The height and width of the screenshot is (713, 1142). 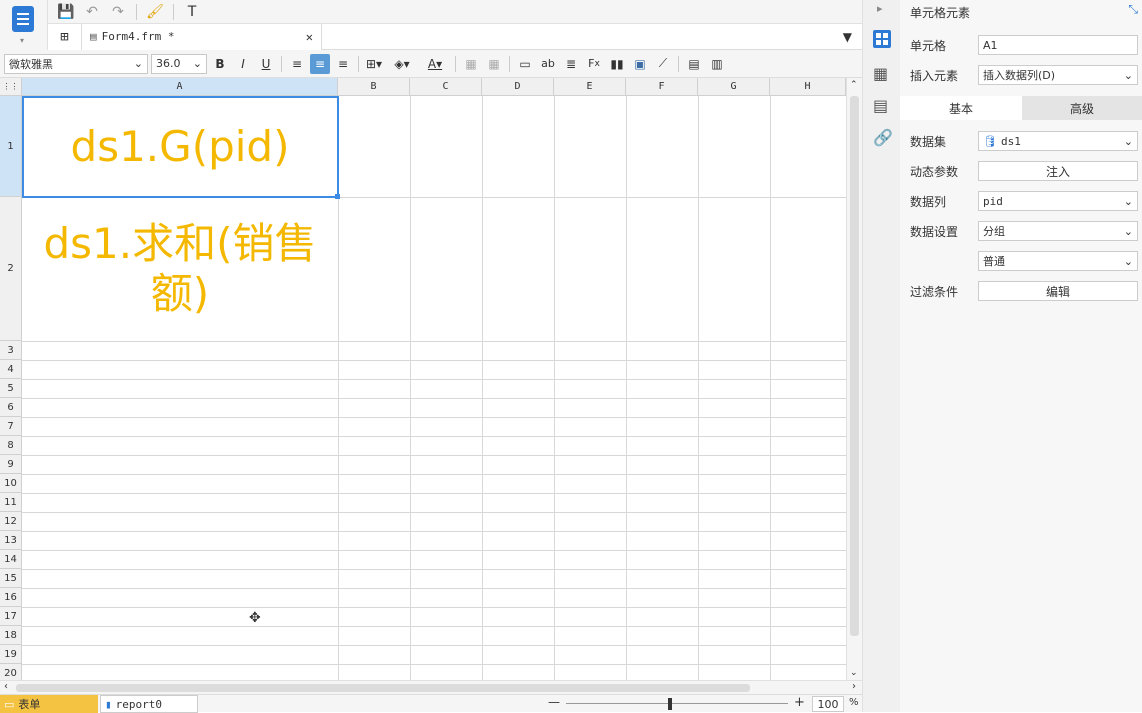 What do you see at coordinates (180, 87) in the screenshot?
I see `column-header-a: A` at bounding box center [180, 87].